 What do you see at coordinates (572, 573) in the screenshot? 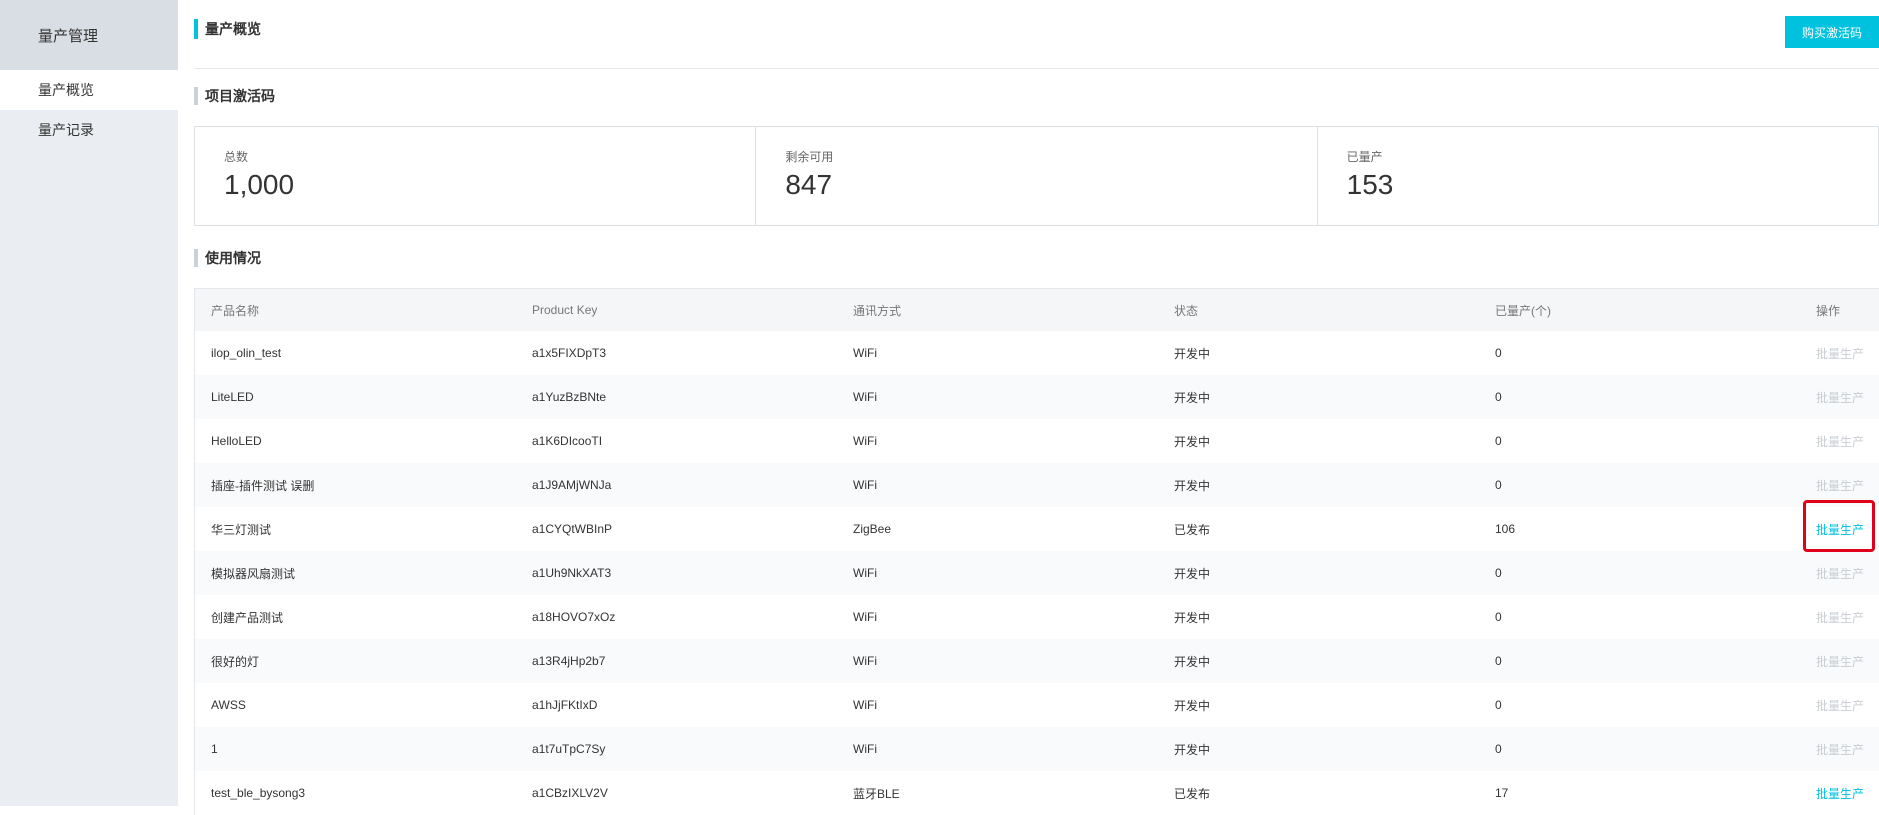
I see `product-key-cell: a1Uh9NkXAT3` at bounding box center [572, 573].